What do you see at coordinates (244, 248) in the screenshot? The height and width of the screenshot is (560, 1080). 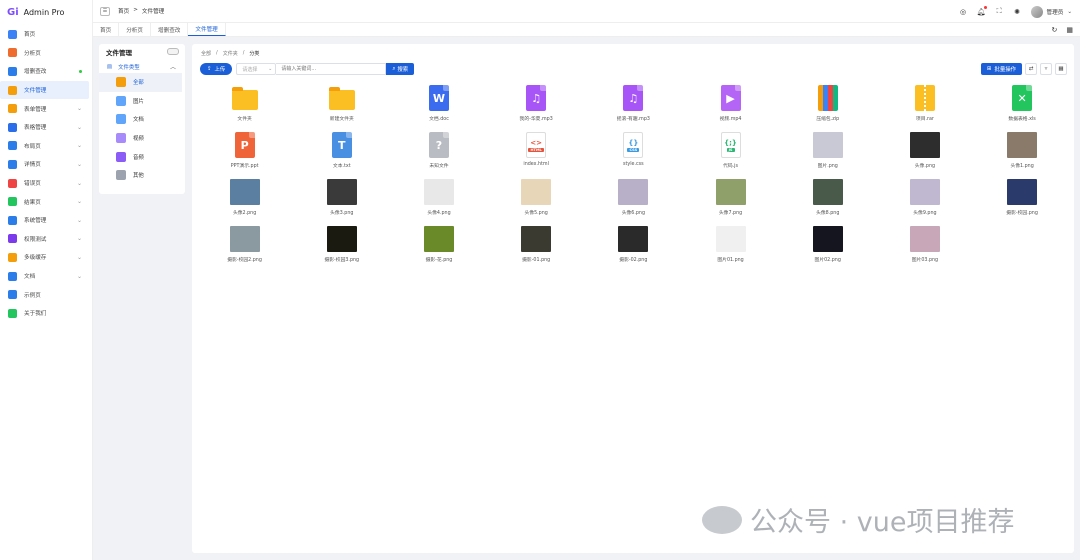 I see `file-item: 摄影-校园2.png` at bounding box center [244, 248].